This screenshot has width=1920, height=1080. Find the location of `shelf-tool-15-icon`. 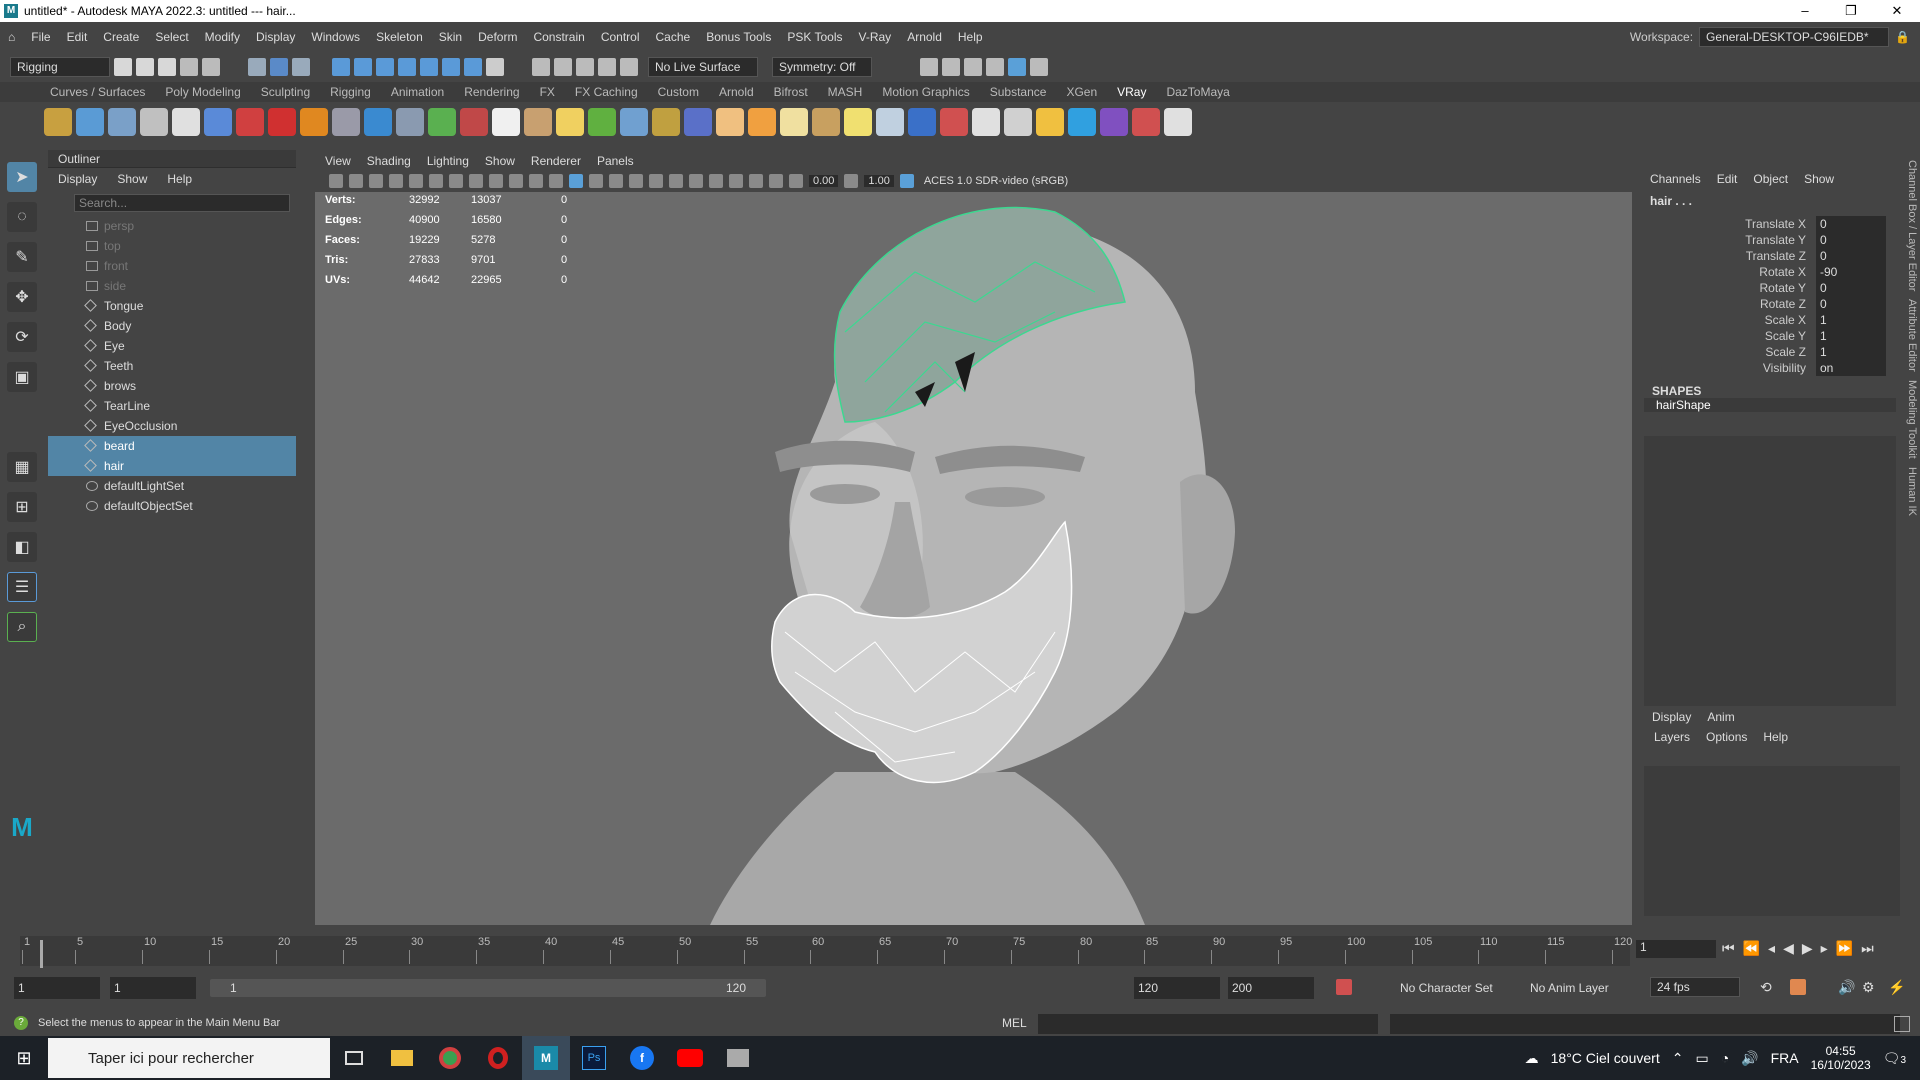

shelf-tool-15-icon is located at coordinates (506, 122).